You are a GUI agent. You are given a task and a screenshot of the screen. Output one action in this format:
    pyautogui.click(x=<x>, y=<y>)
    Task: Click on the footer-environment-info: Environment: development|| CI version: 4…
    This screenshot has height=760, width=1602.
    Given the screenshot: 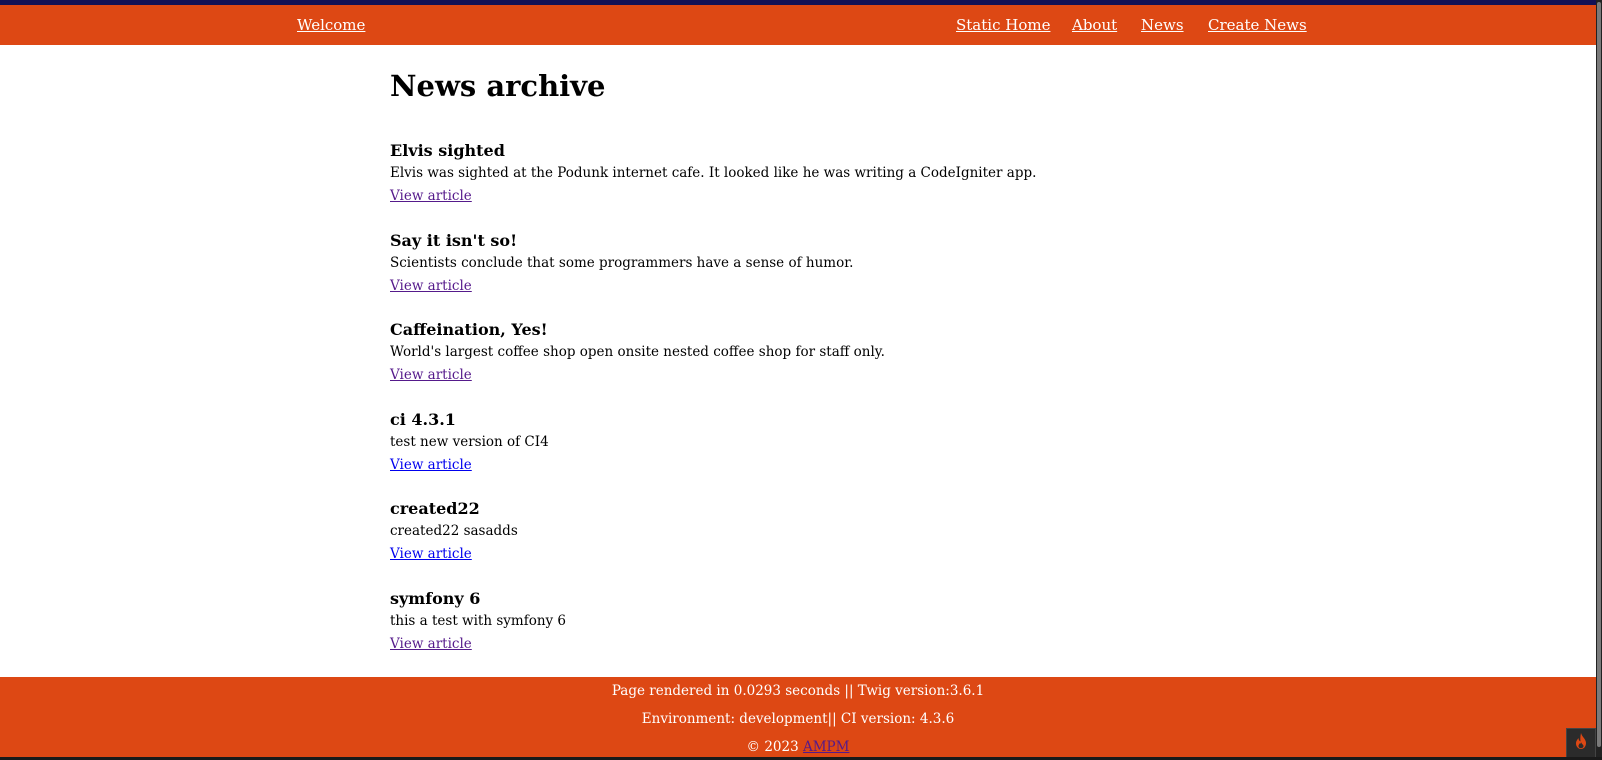 What is the action you would take?
    pyautogui.click(x=798, y=719)
    